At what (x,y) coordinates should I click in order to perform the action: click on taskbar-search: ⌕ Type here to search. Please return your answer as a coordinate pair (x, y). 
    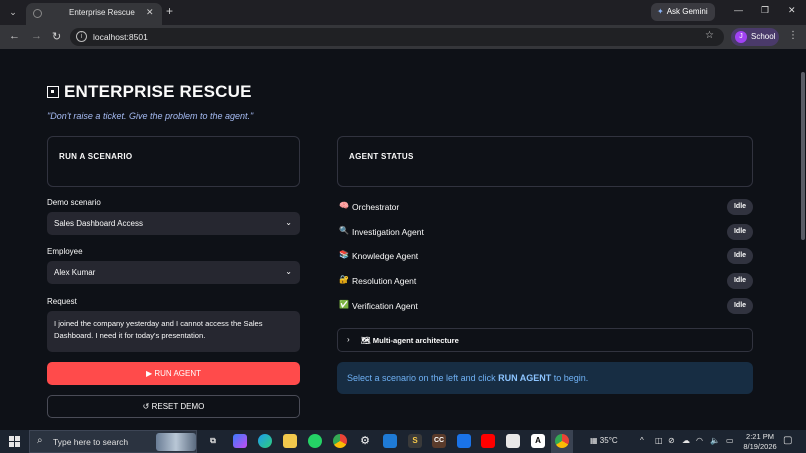
    Looking at the image, I should click on (113, 441).